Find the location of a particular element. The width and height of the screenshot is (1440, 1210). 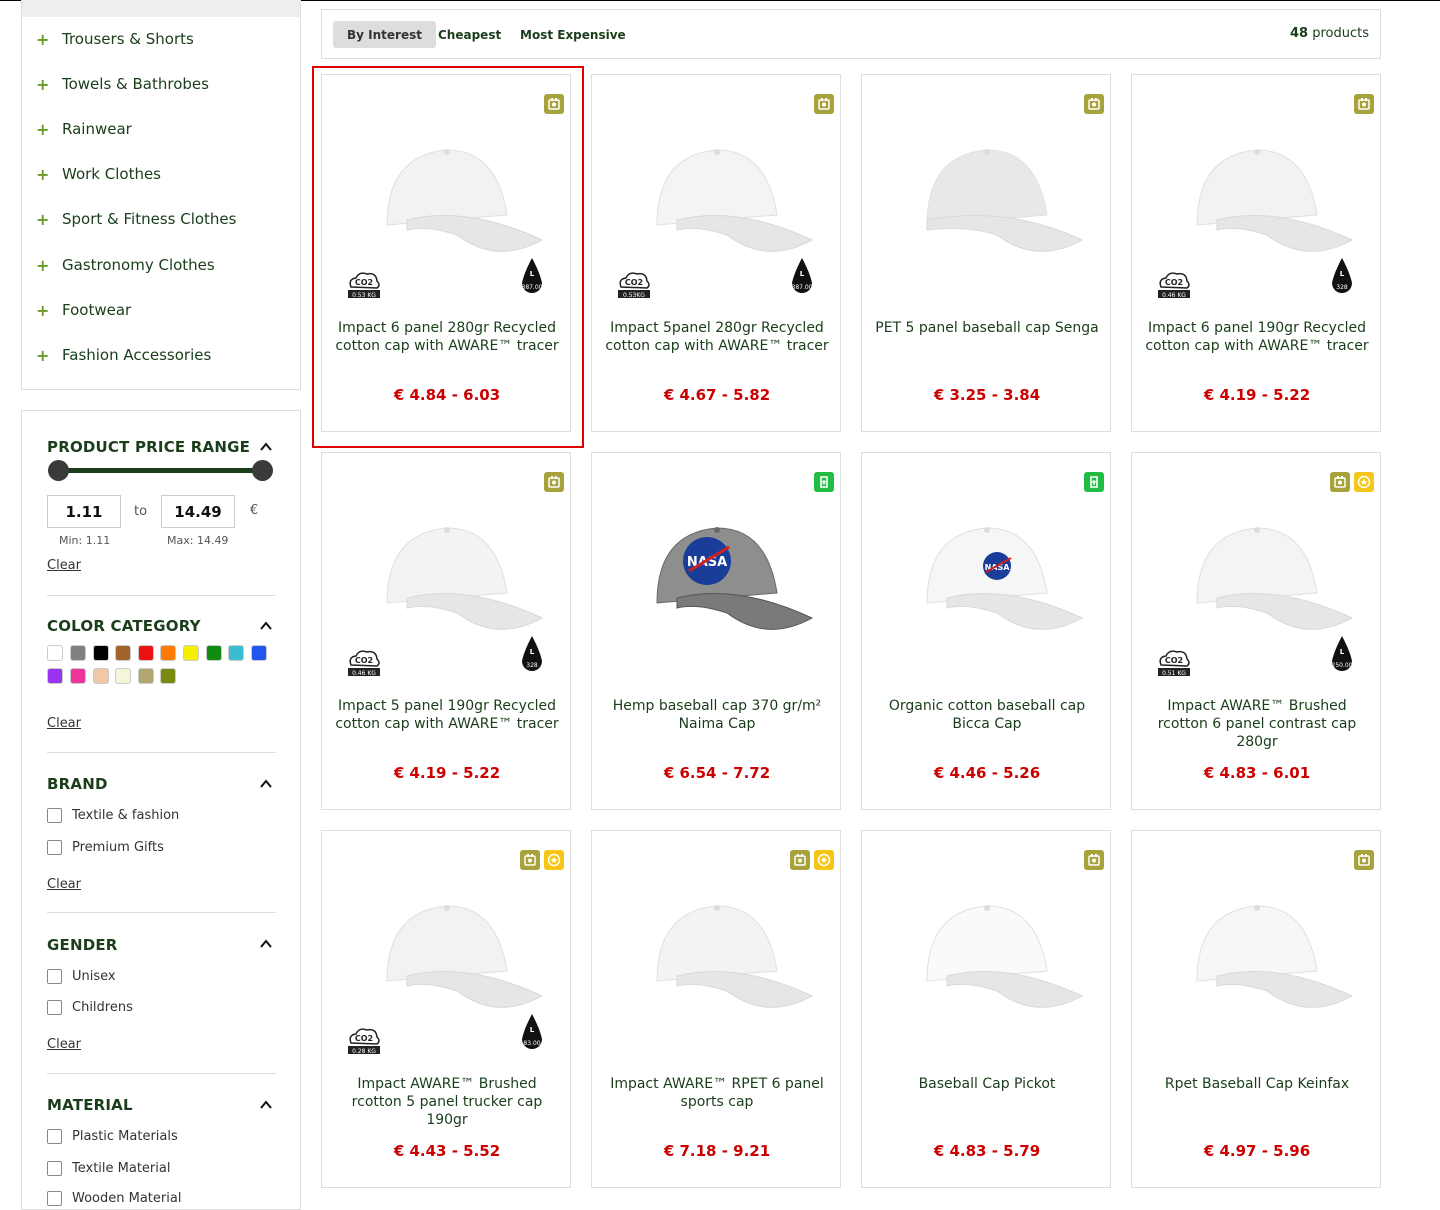

category-work-clothes: + Work Clothes is located at coordinates (98, 174).